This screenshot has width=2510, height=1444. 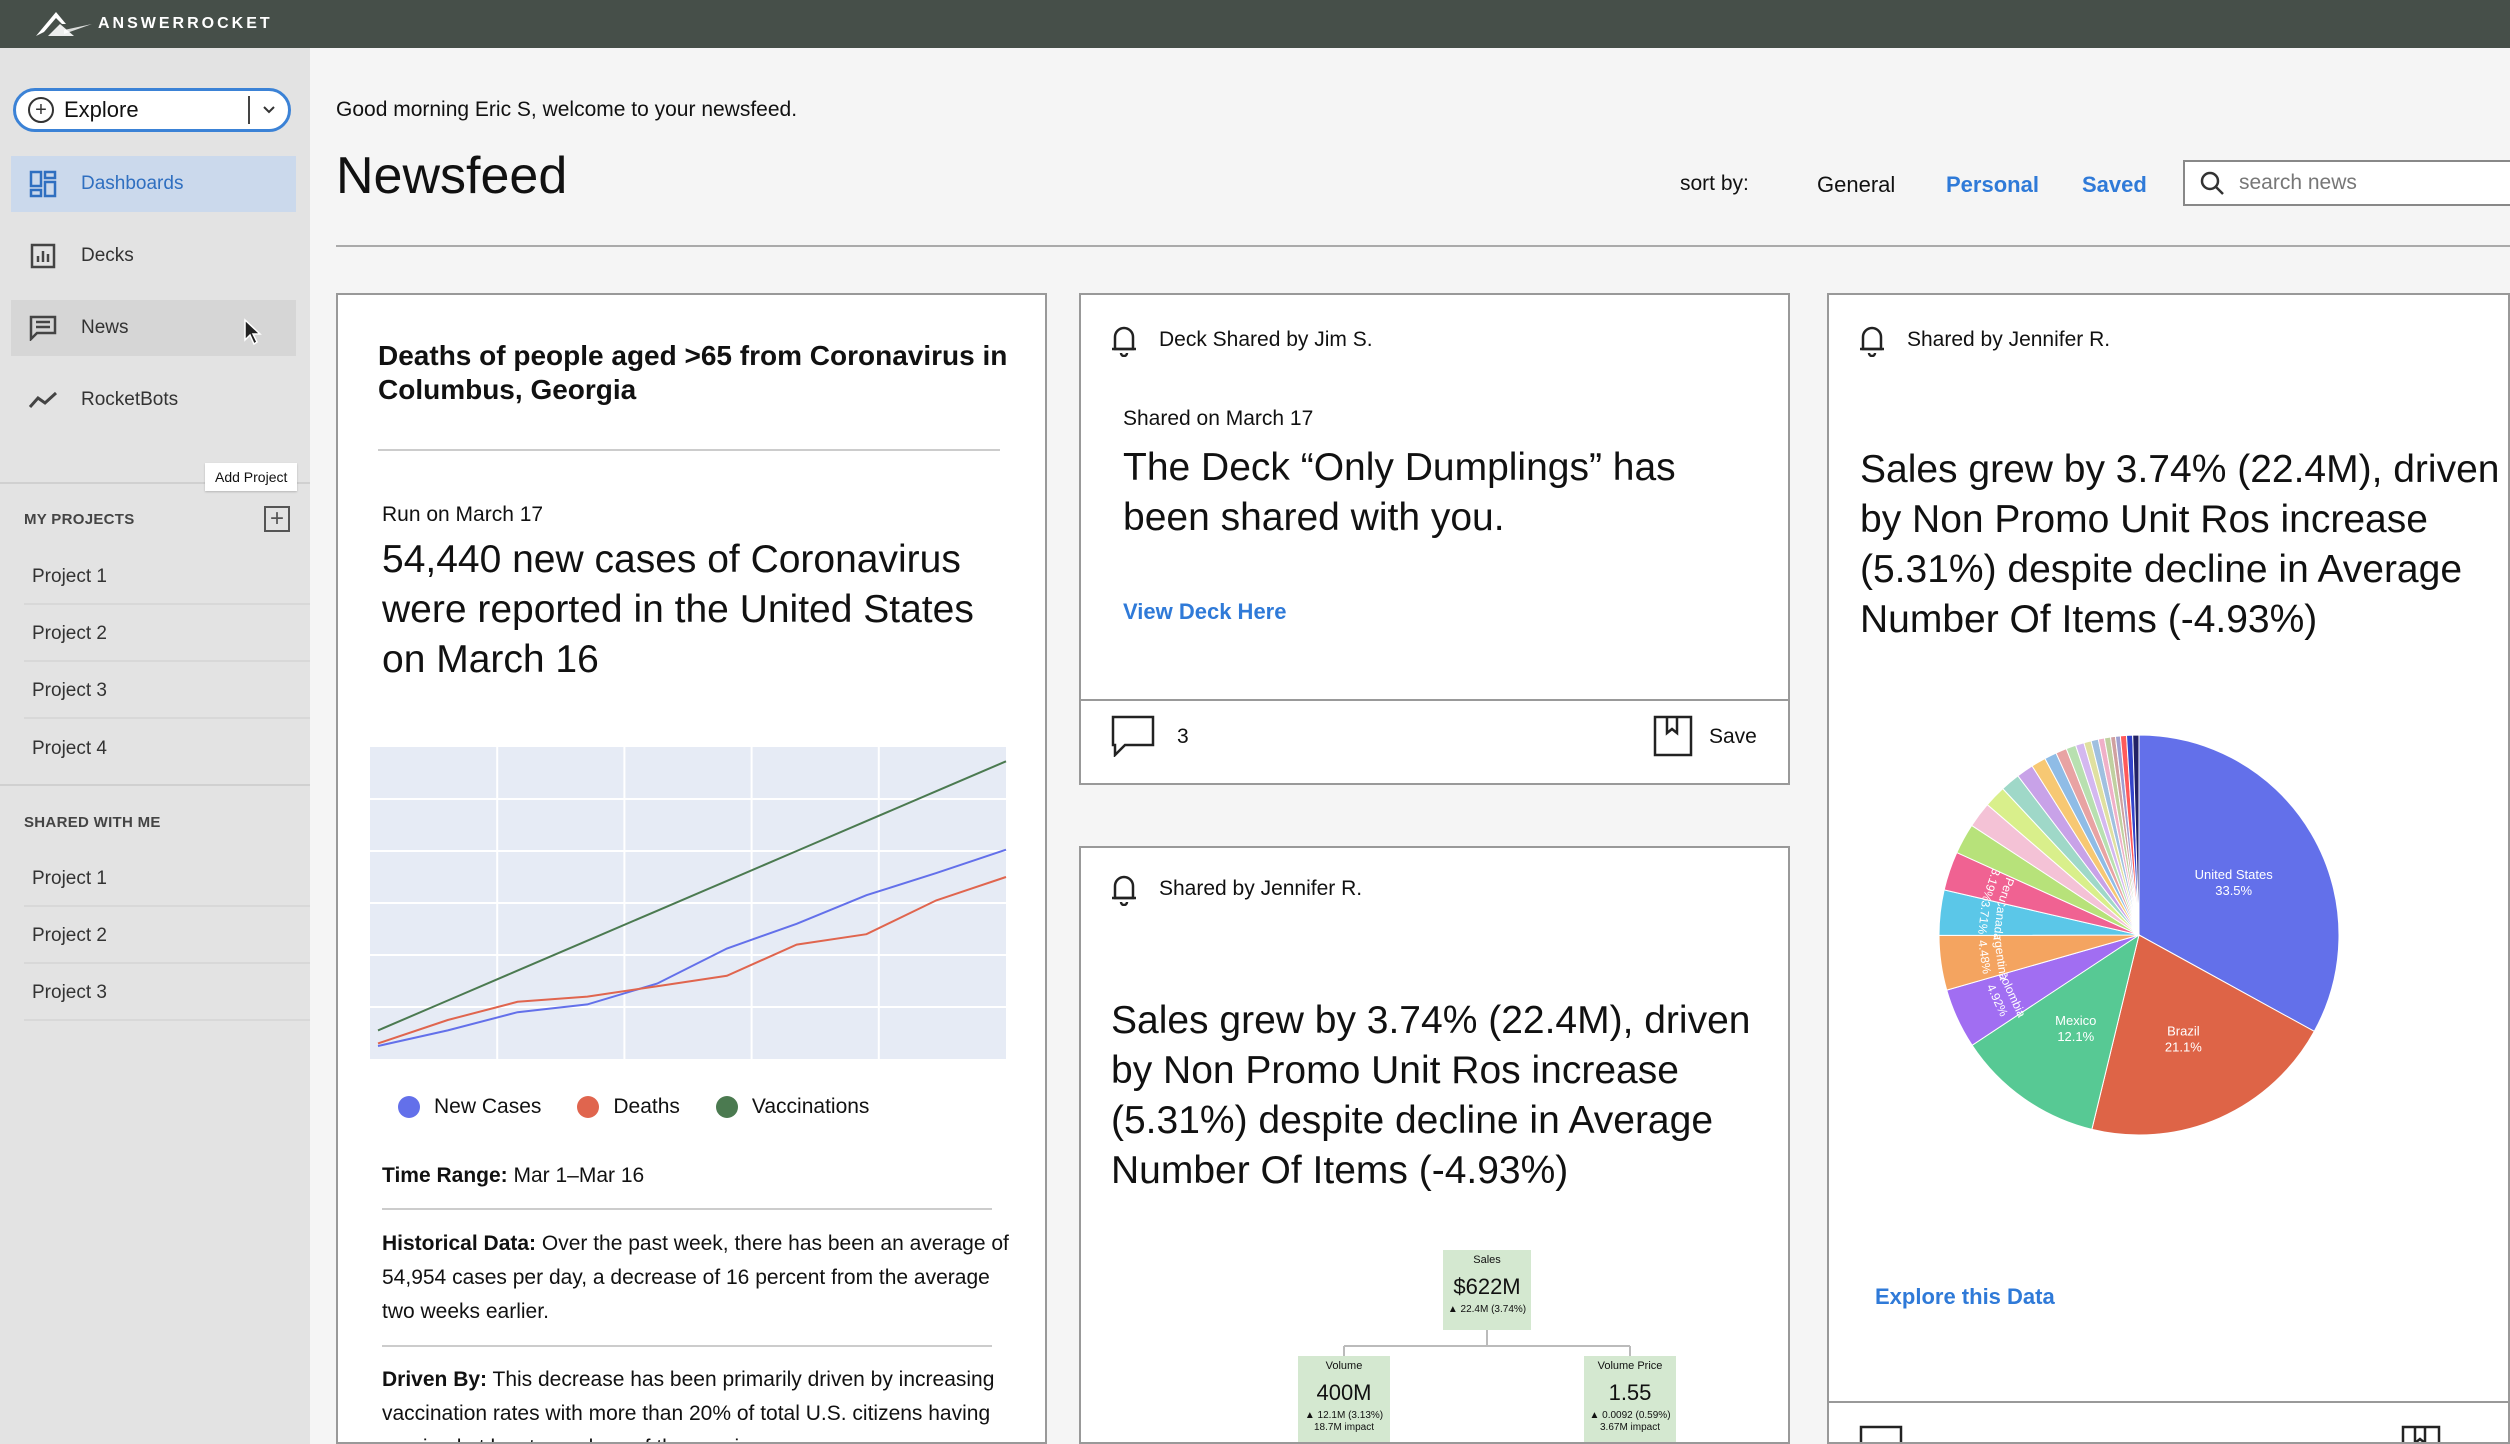 What do you see at coordinates (1733, 737) in the screenshot?
I see `save-button: Save` at bounding box center [1733, 737].